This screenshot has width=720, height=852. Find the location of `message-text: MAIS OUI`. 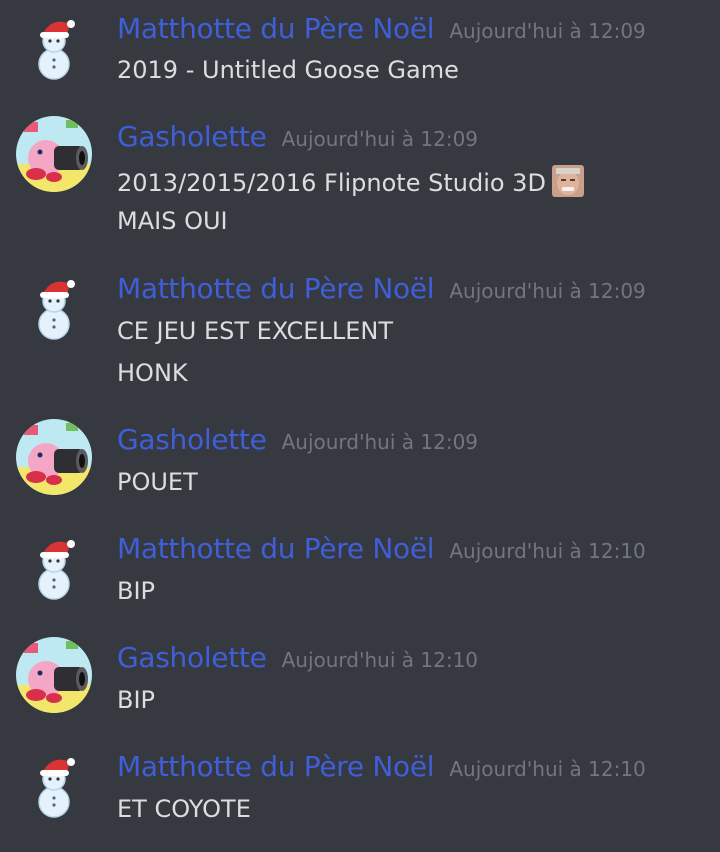

message-text: MAIS OUI is located at coordinates (172, 221).